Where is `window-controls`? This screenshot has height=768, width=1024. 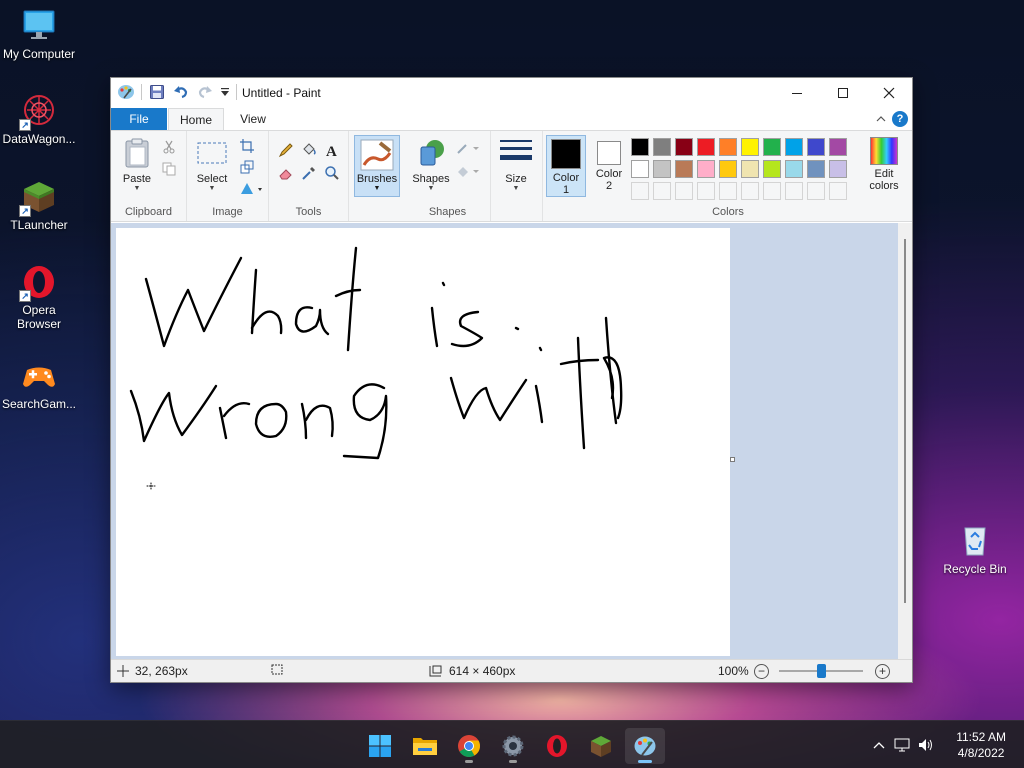 window-controls is located at coordinates (843, 93).